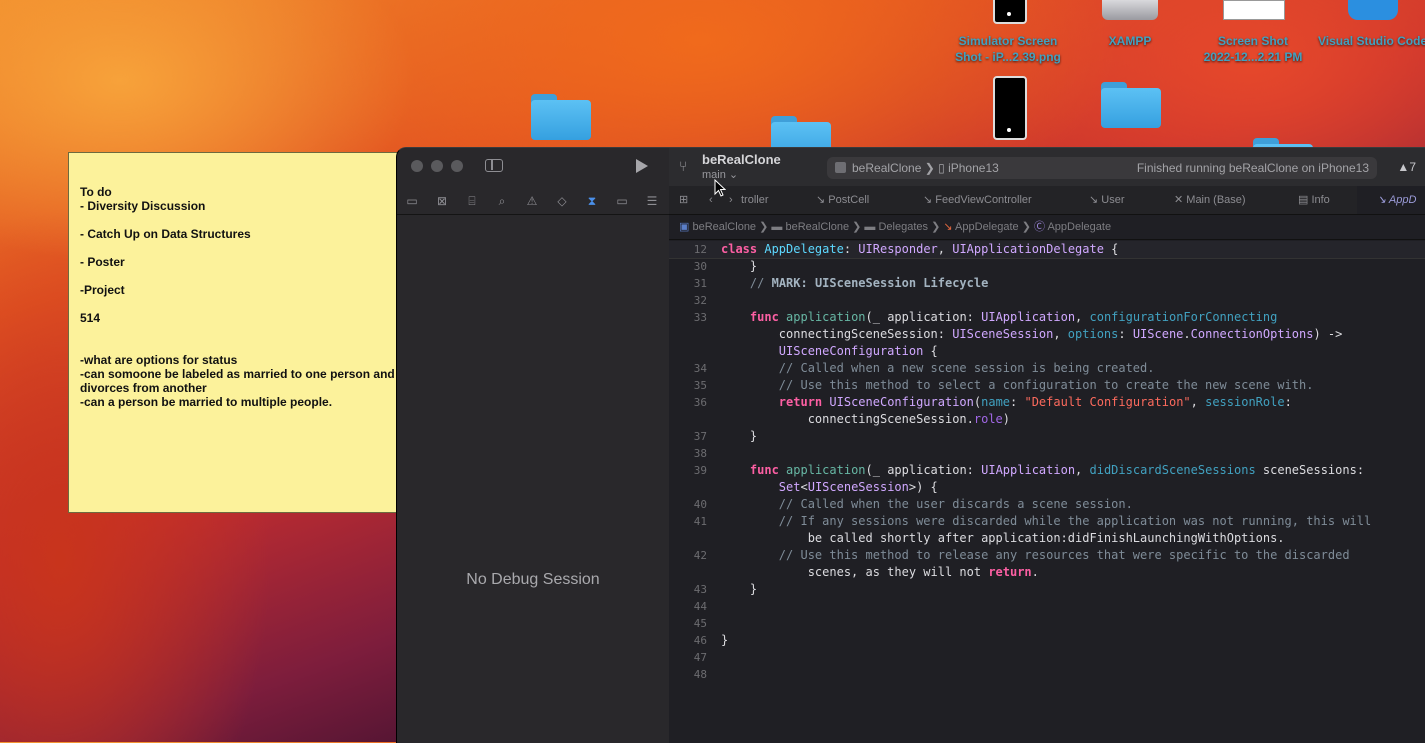 This screenshot has height=743, width=1425. What do you see at coordinates (1252, 168) in the screenshot?
I see `build-status: Finished running beRealClone on iPhone13` at bounding box center [1252, 168].